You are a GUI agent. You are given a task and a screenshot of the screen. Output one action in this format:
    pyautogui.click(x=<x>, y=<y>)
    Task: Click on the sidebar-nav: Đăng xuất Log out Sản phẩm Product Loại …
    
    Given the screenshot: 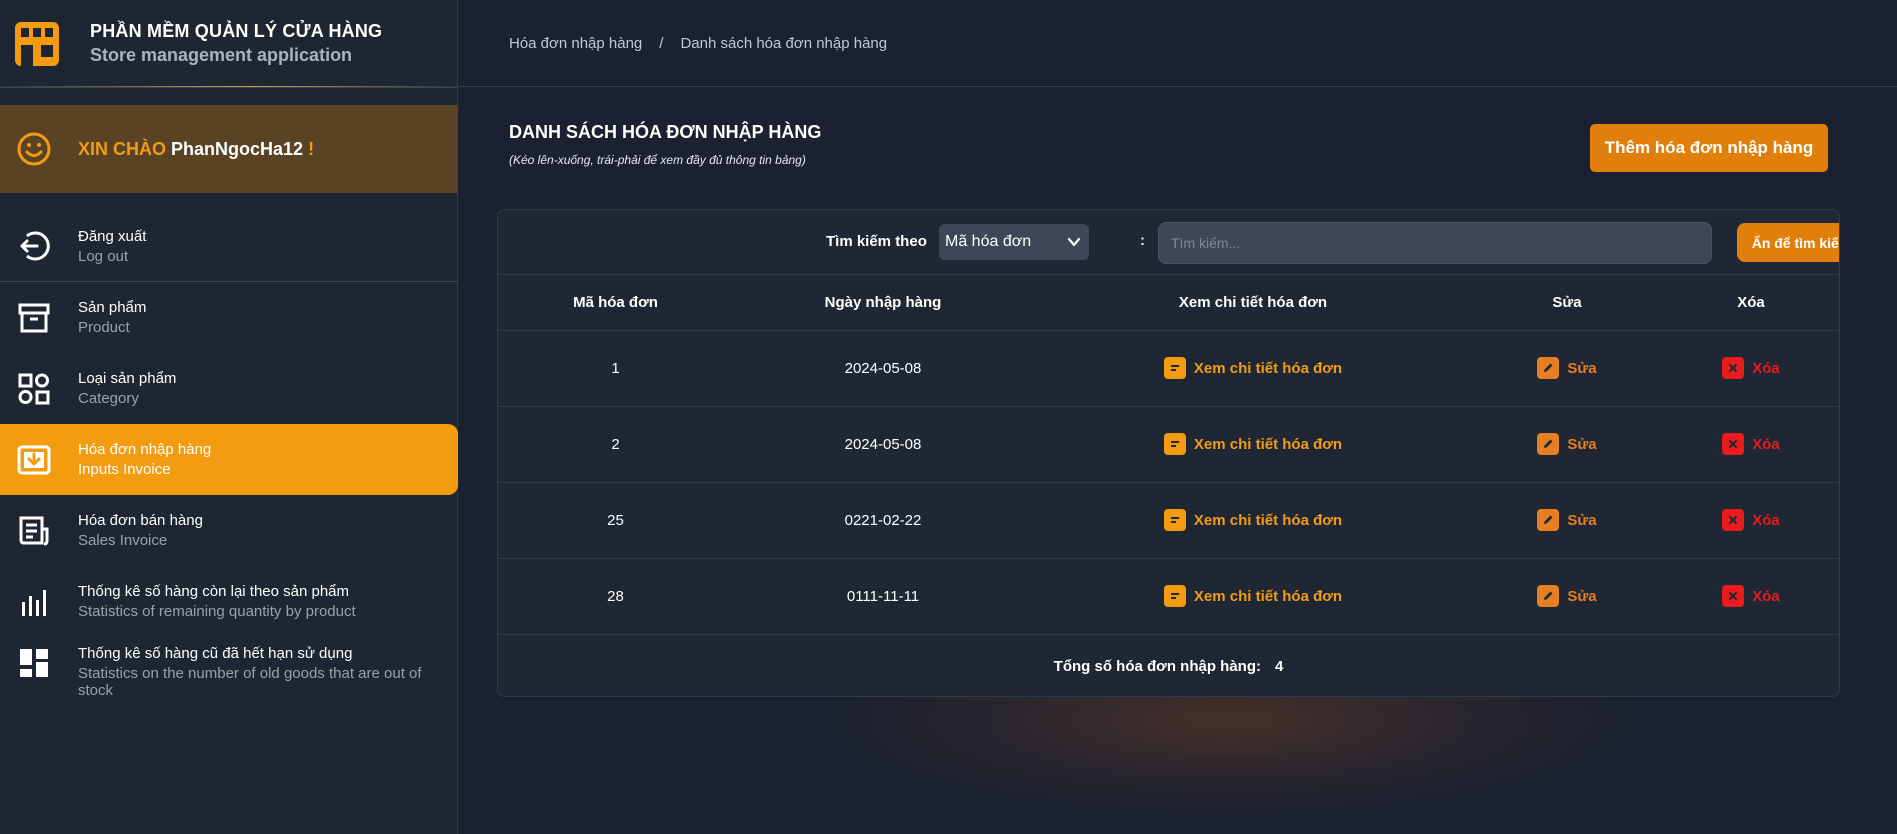 What is the action you would take?
    pyautogui.click(x=229, y=469)
    